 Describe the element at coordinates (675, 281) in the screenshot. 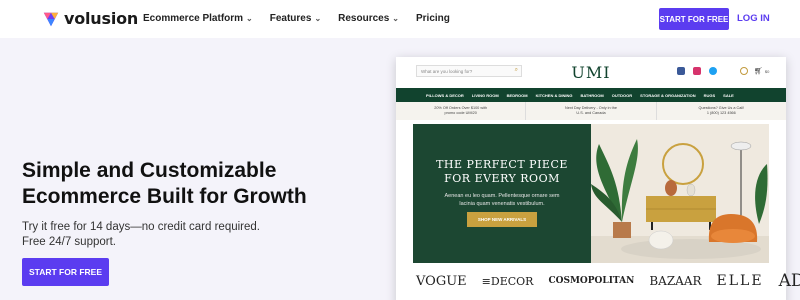

I see `bazaar-logo: BAZAAR` at that location.